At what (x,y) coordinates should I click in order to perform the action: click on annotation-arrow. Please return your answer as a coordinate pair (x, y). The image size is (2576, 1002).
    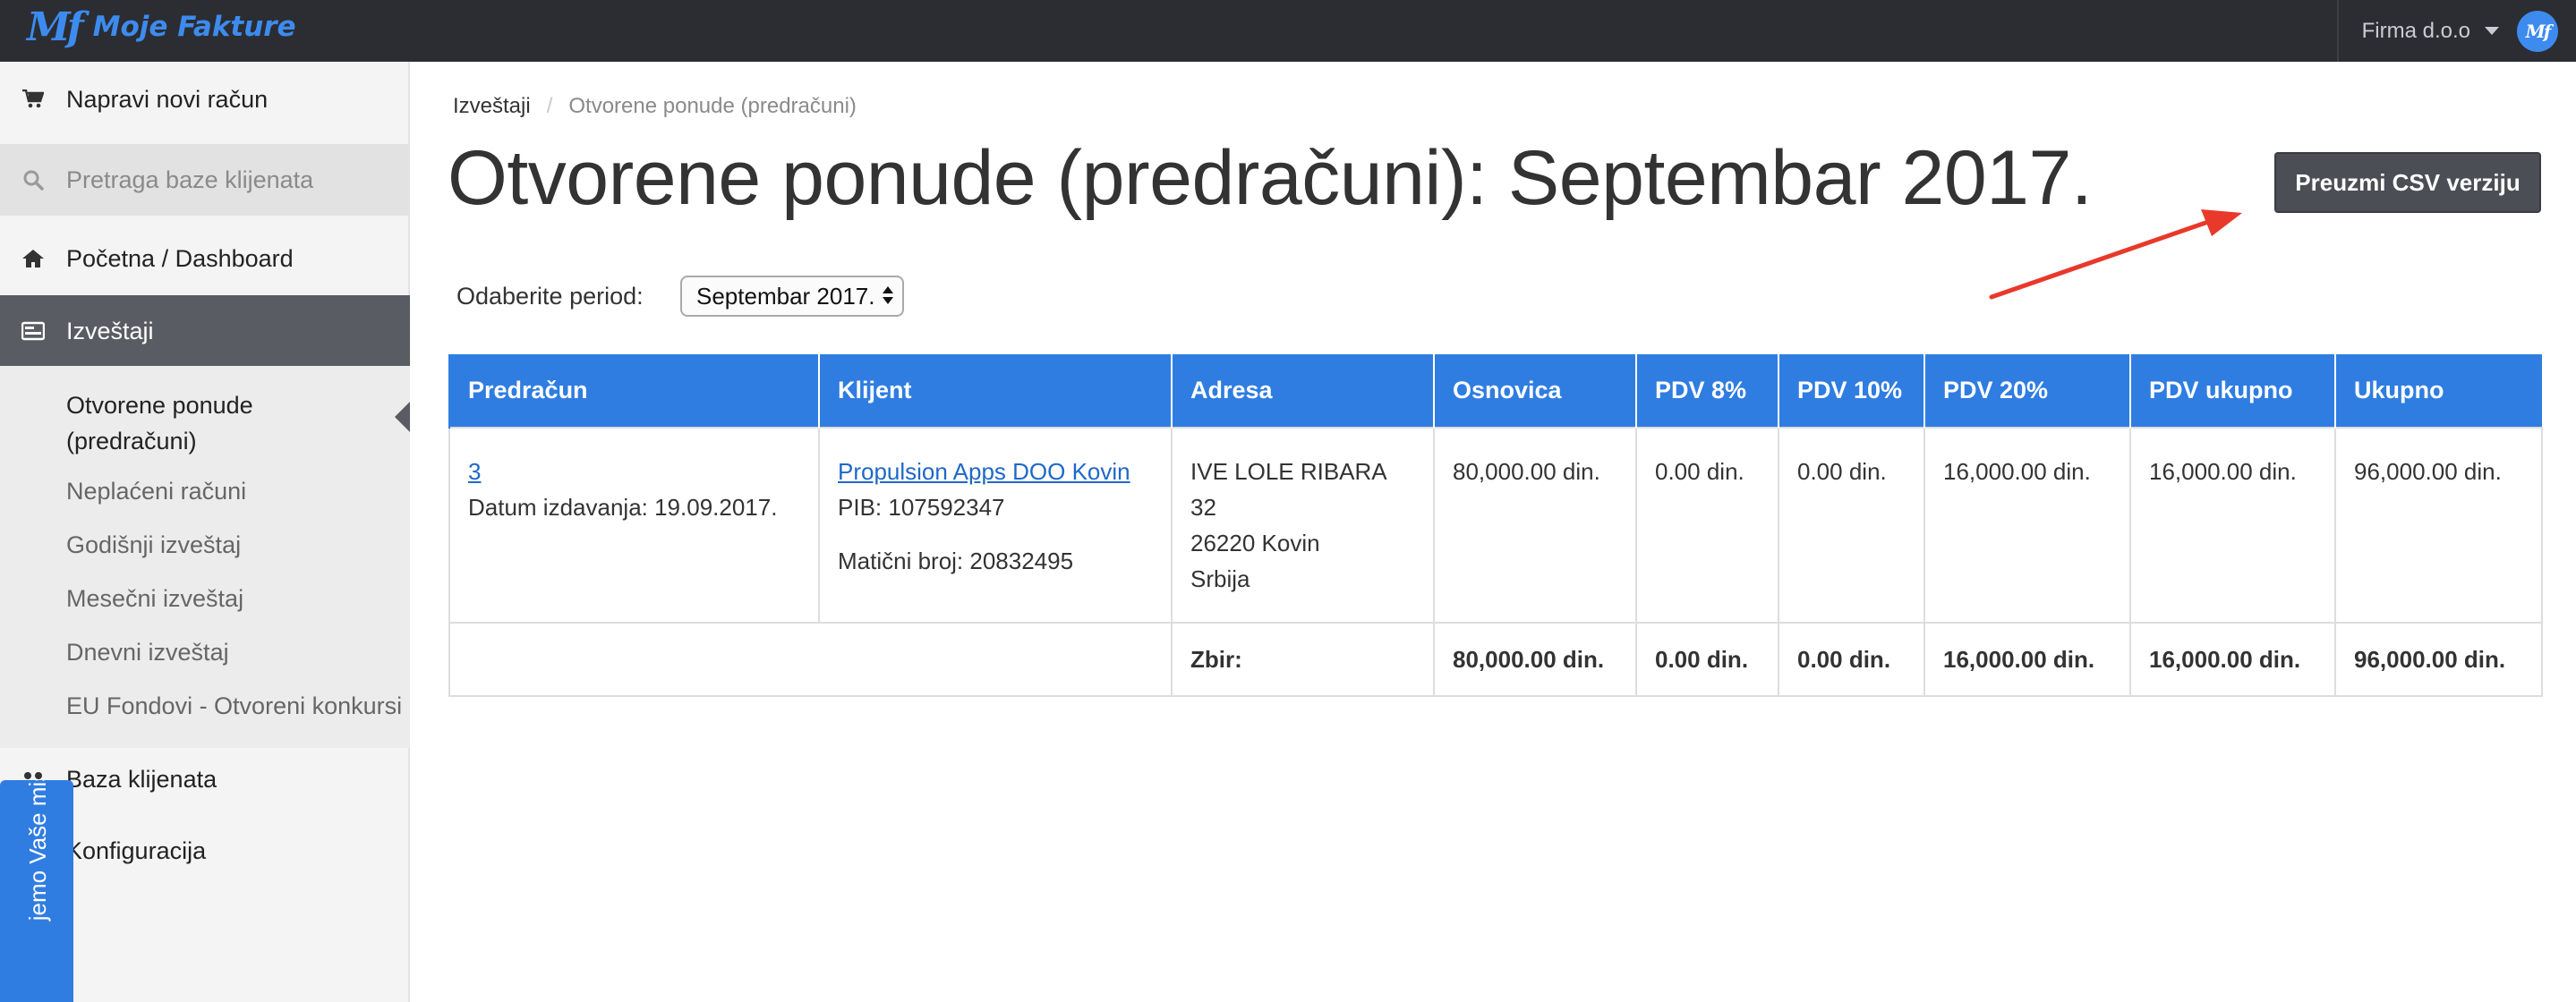
    Looking at the image, I should click on (2115, 254).